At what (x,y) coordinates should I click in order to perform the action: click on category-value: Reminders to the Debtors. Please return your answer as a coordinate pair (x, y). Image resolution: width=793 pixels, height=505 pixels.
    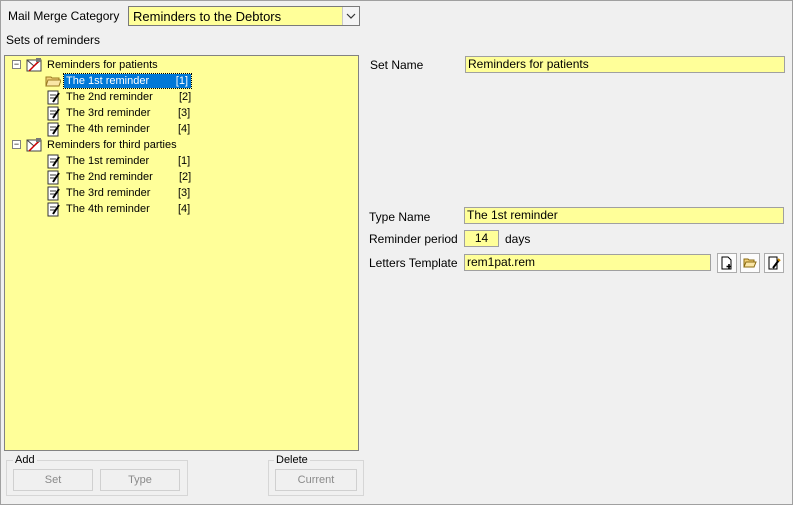
    Looking at the image, I should click on (207, 16).